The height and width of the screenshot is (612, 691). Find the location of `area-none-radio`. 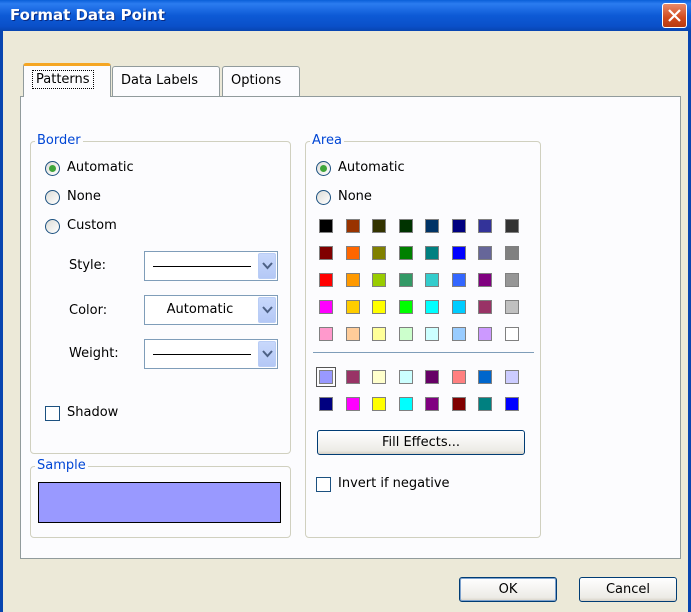

area-none-radio is located at coordinates (323, 197).